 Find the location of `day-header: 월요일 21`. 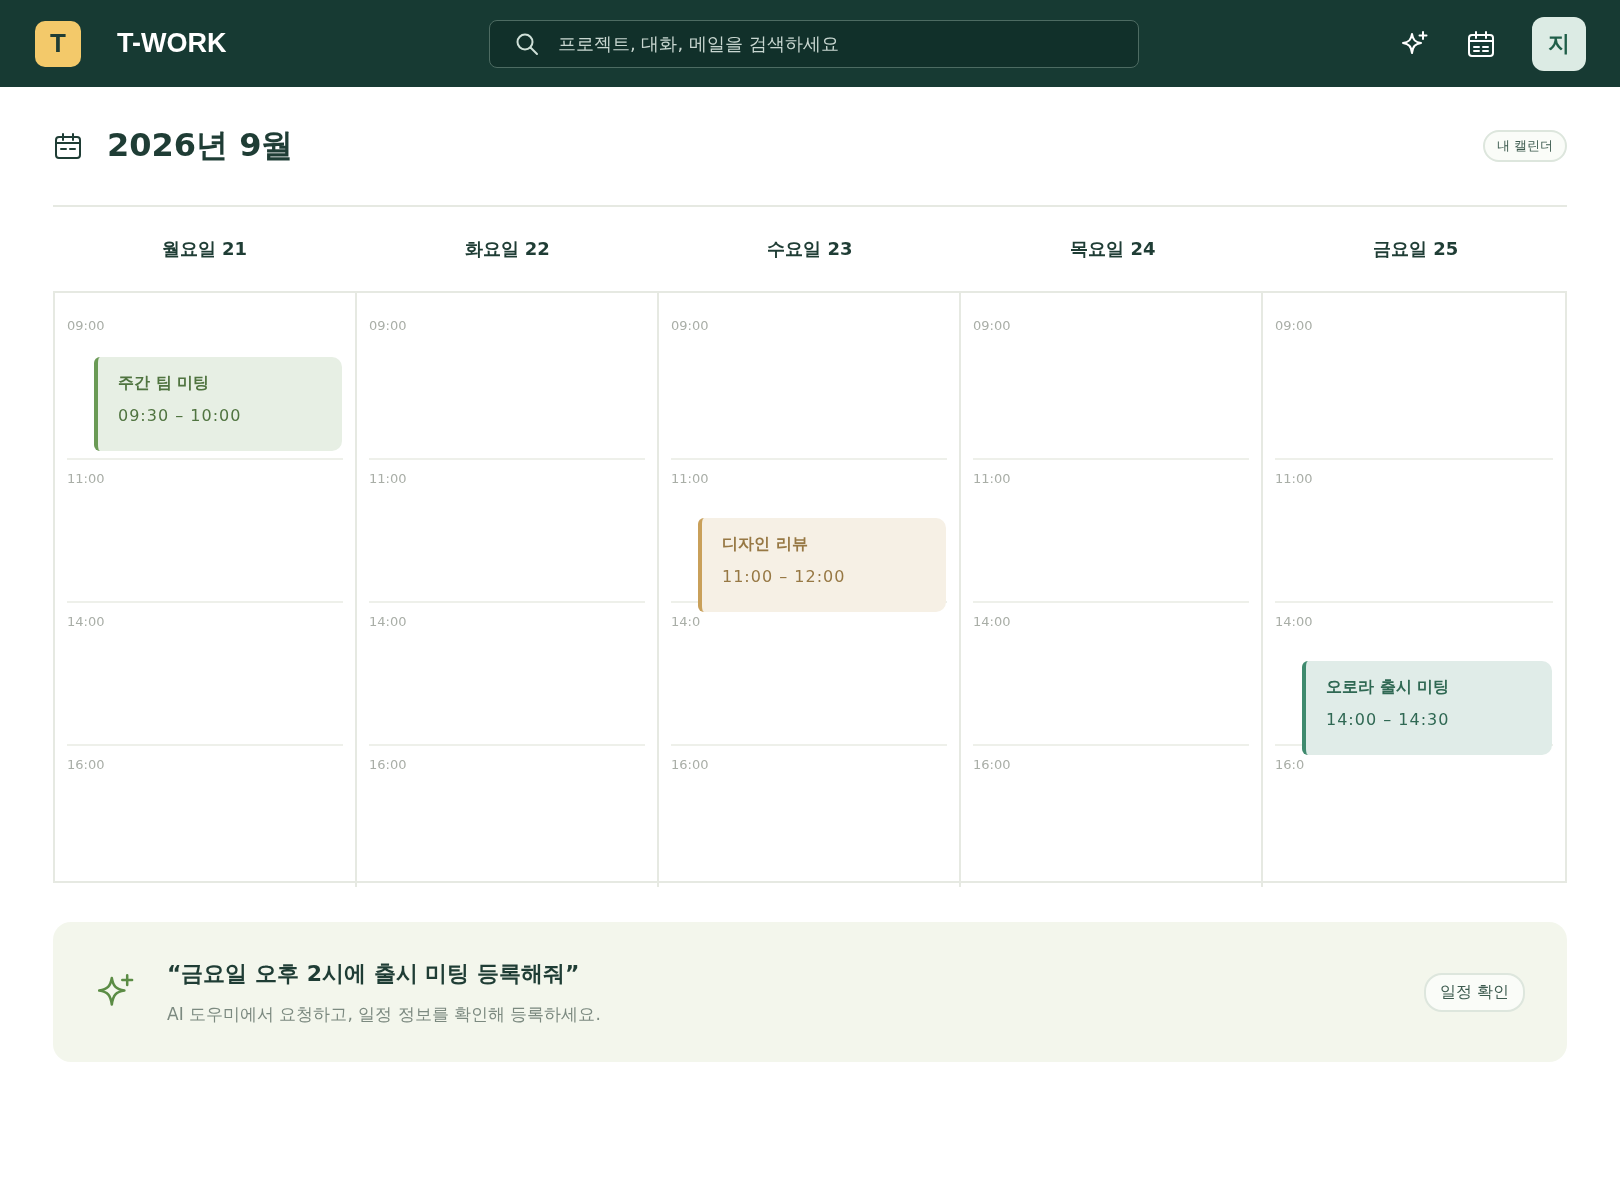

day-header: 월요일 21 is located at coordinates (204, 249).